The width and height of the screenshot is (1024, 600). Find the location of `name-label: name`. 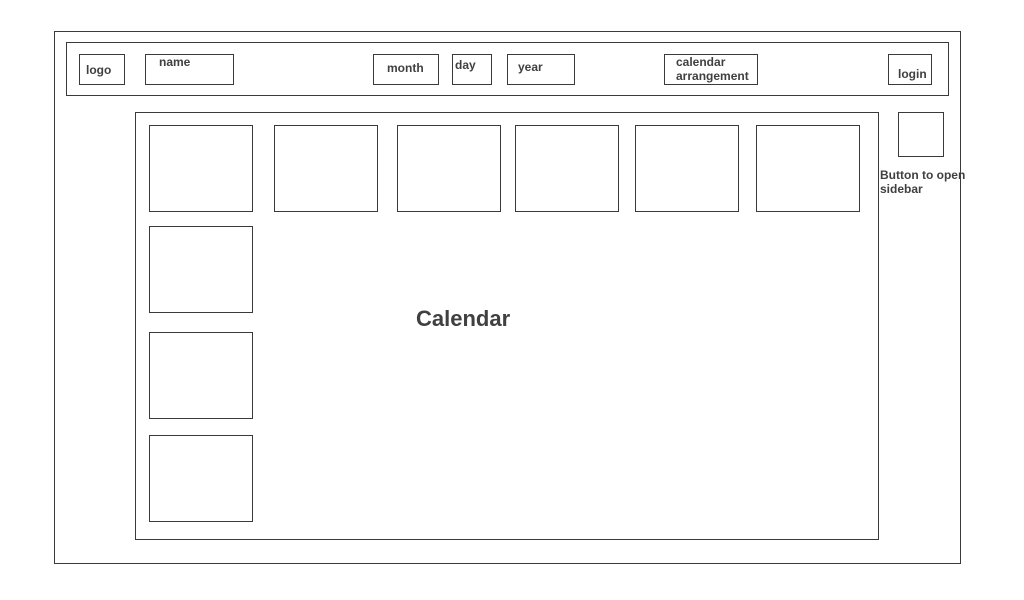

name-label: name is located at coordinates (175, 62).